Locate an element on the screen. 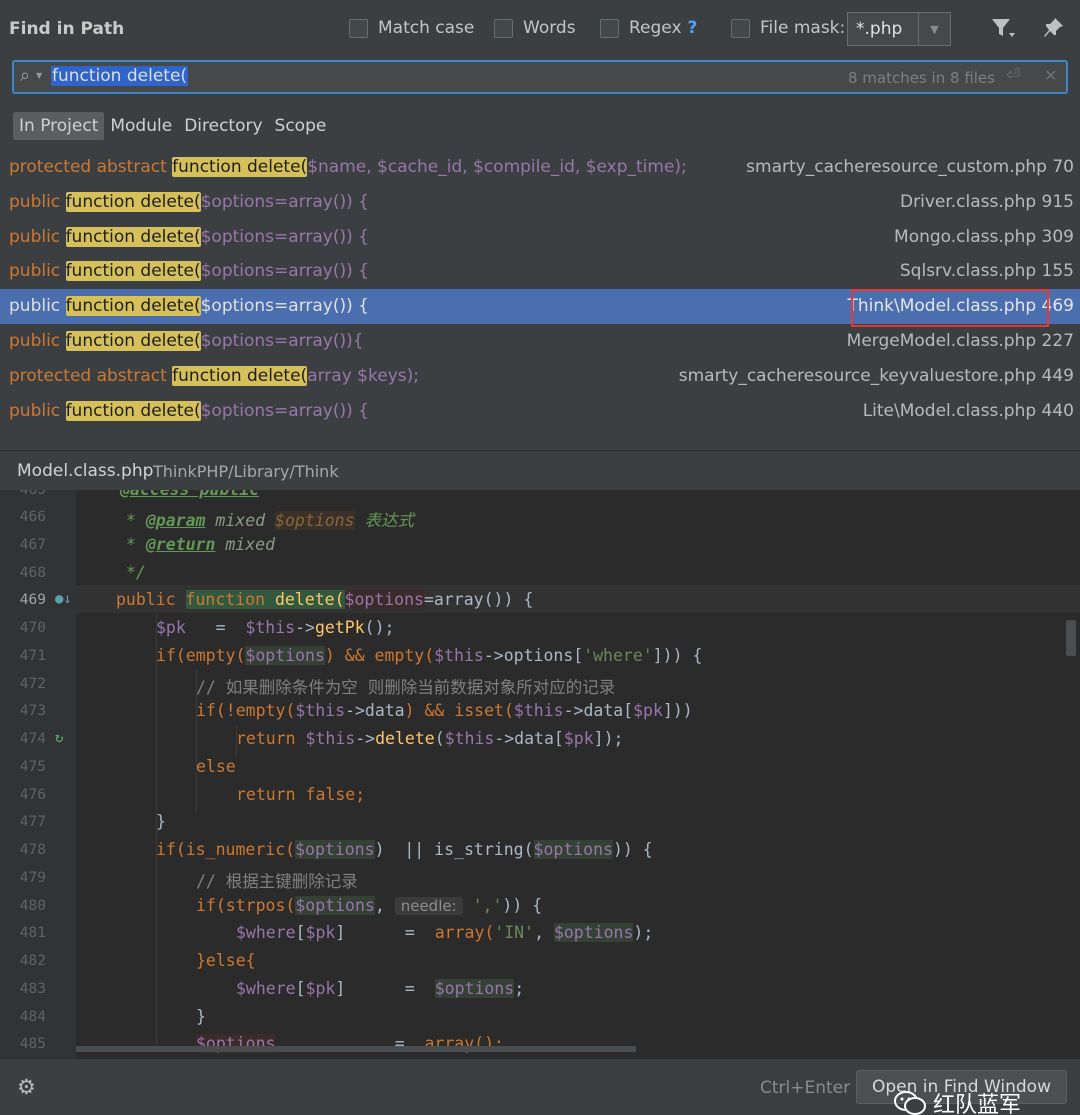  tab-module: Module is located at coordinates (141, 126).